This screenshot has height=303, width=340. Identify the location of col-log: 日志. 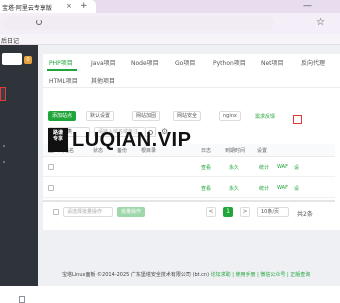
(206, 151).